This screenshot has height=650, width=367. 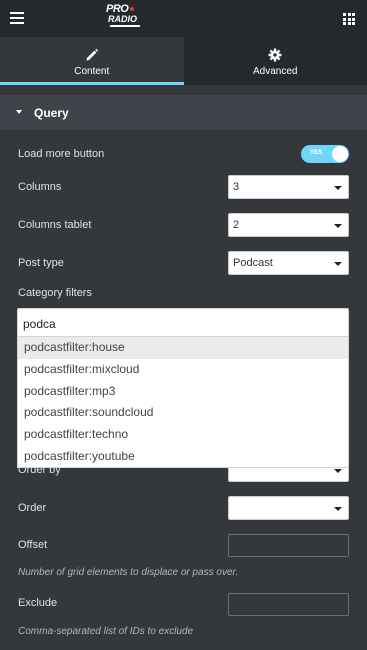 What do you see at coordinates (19, 112) in the screenshot?
I see `caret-down-icon` at bounding box center [19, 112].